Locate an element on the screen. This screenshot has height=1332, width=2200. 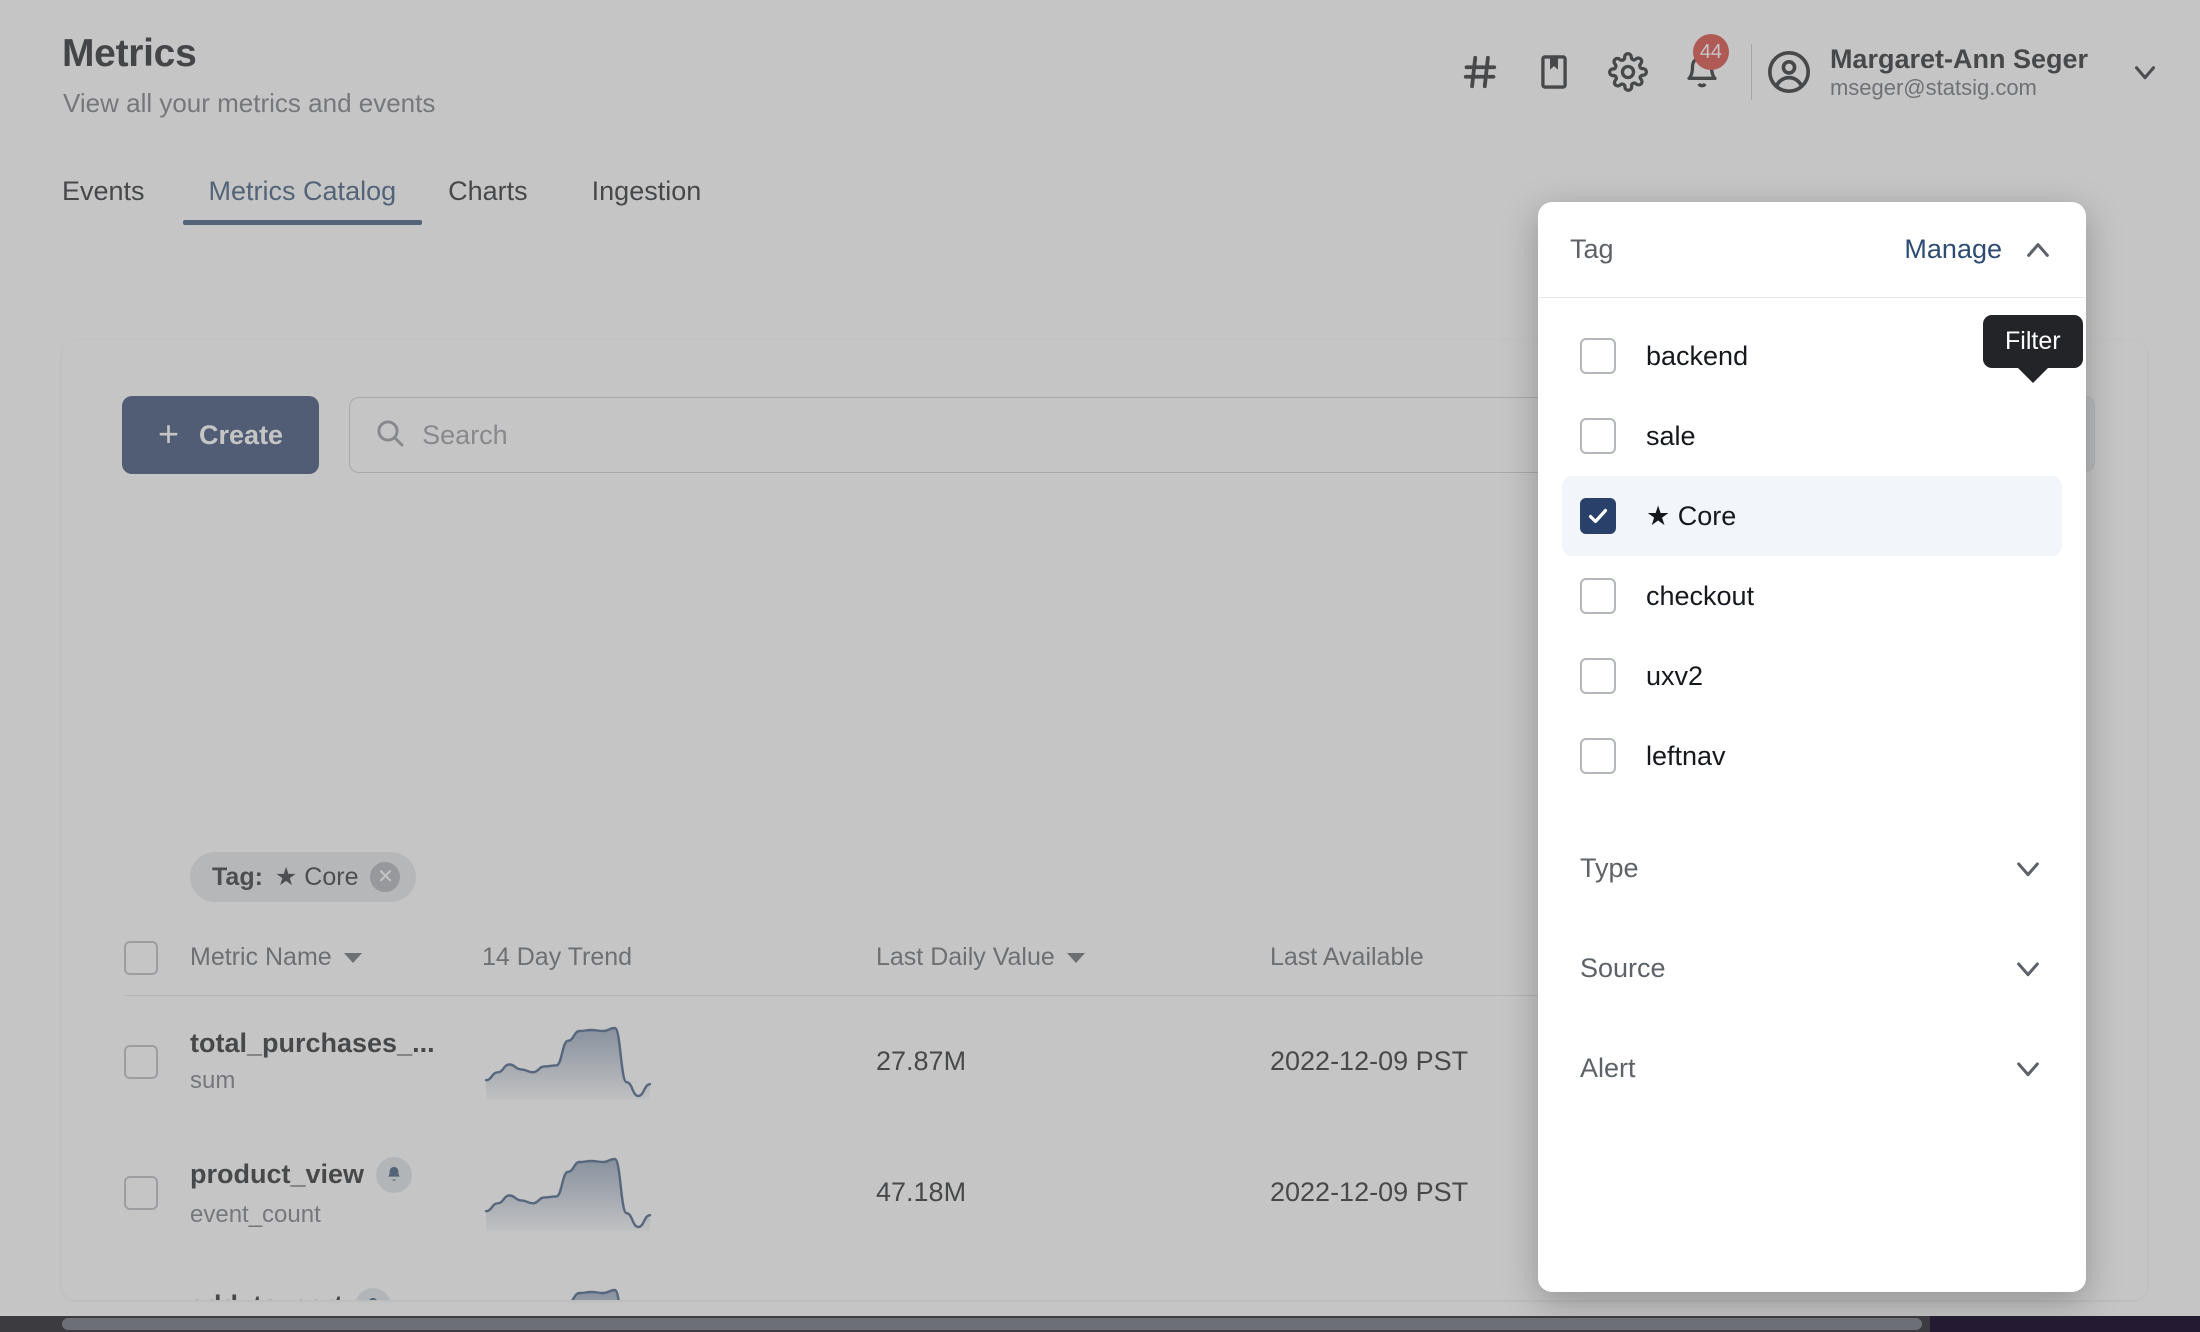
tag-option-list: backend sale ★ Core checkout uxv2 leftnav is located at coordinates (1812, 547).